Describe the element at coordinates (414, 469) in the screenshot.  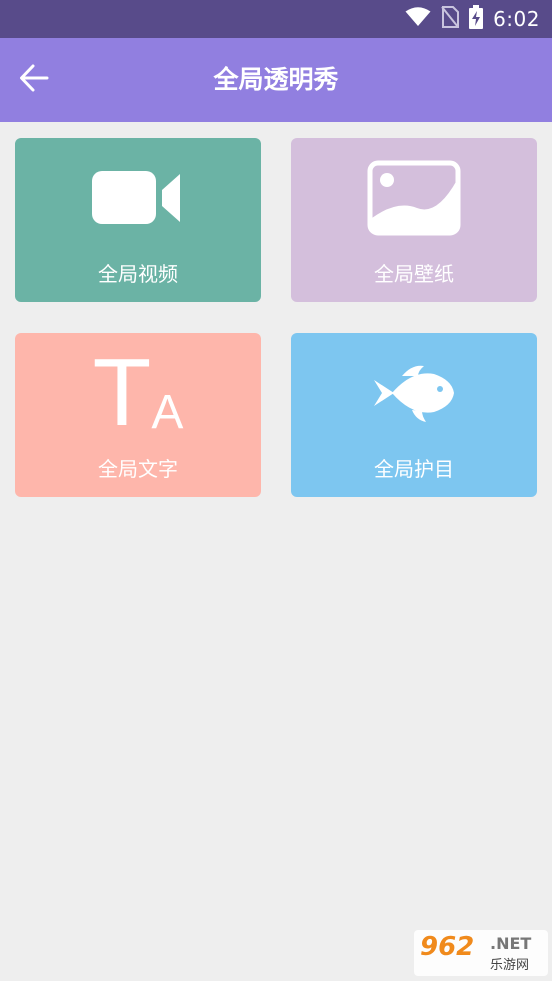
I see `card-label: 全局护目` at that location.